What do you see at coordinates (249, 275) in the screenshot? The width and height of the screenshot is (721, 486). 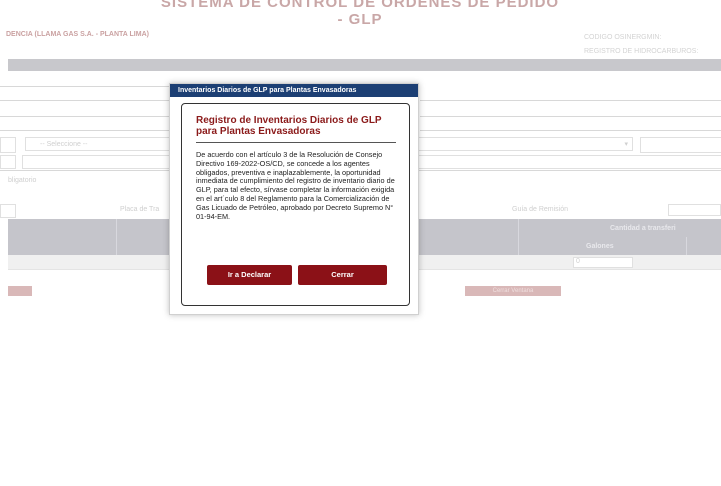 I see `ir-a-declarar-button: Ir a Declarar` at bounding box center [249, 275].